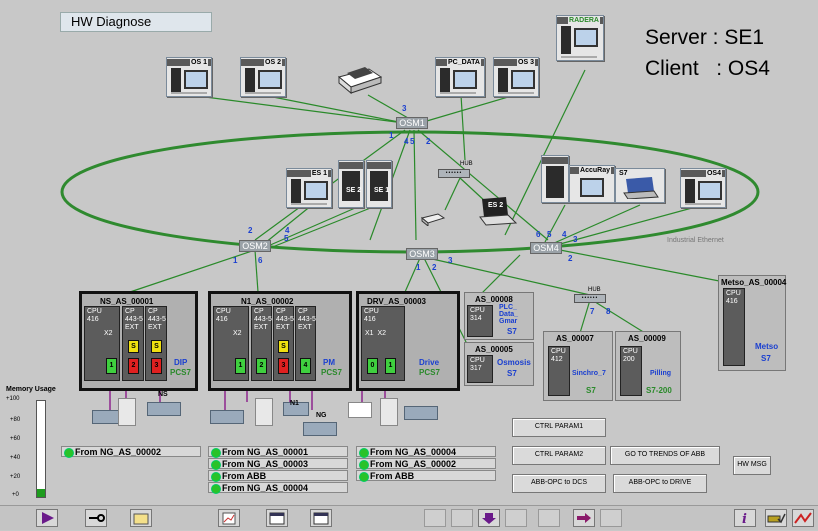 The image size is (818, 531). What do you see at coordinates (229, 518) in the screenshot?
I see `chart-icon` at bounding box center [229, 518].